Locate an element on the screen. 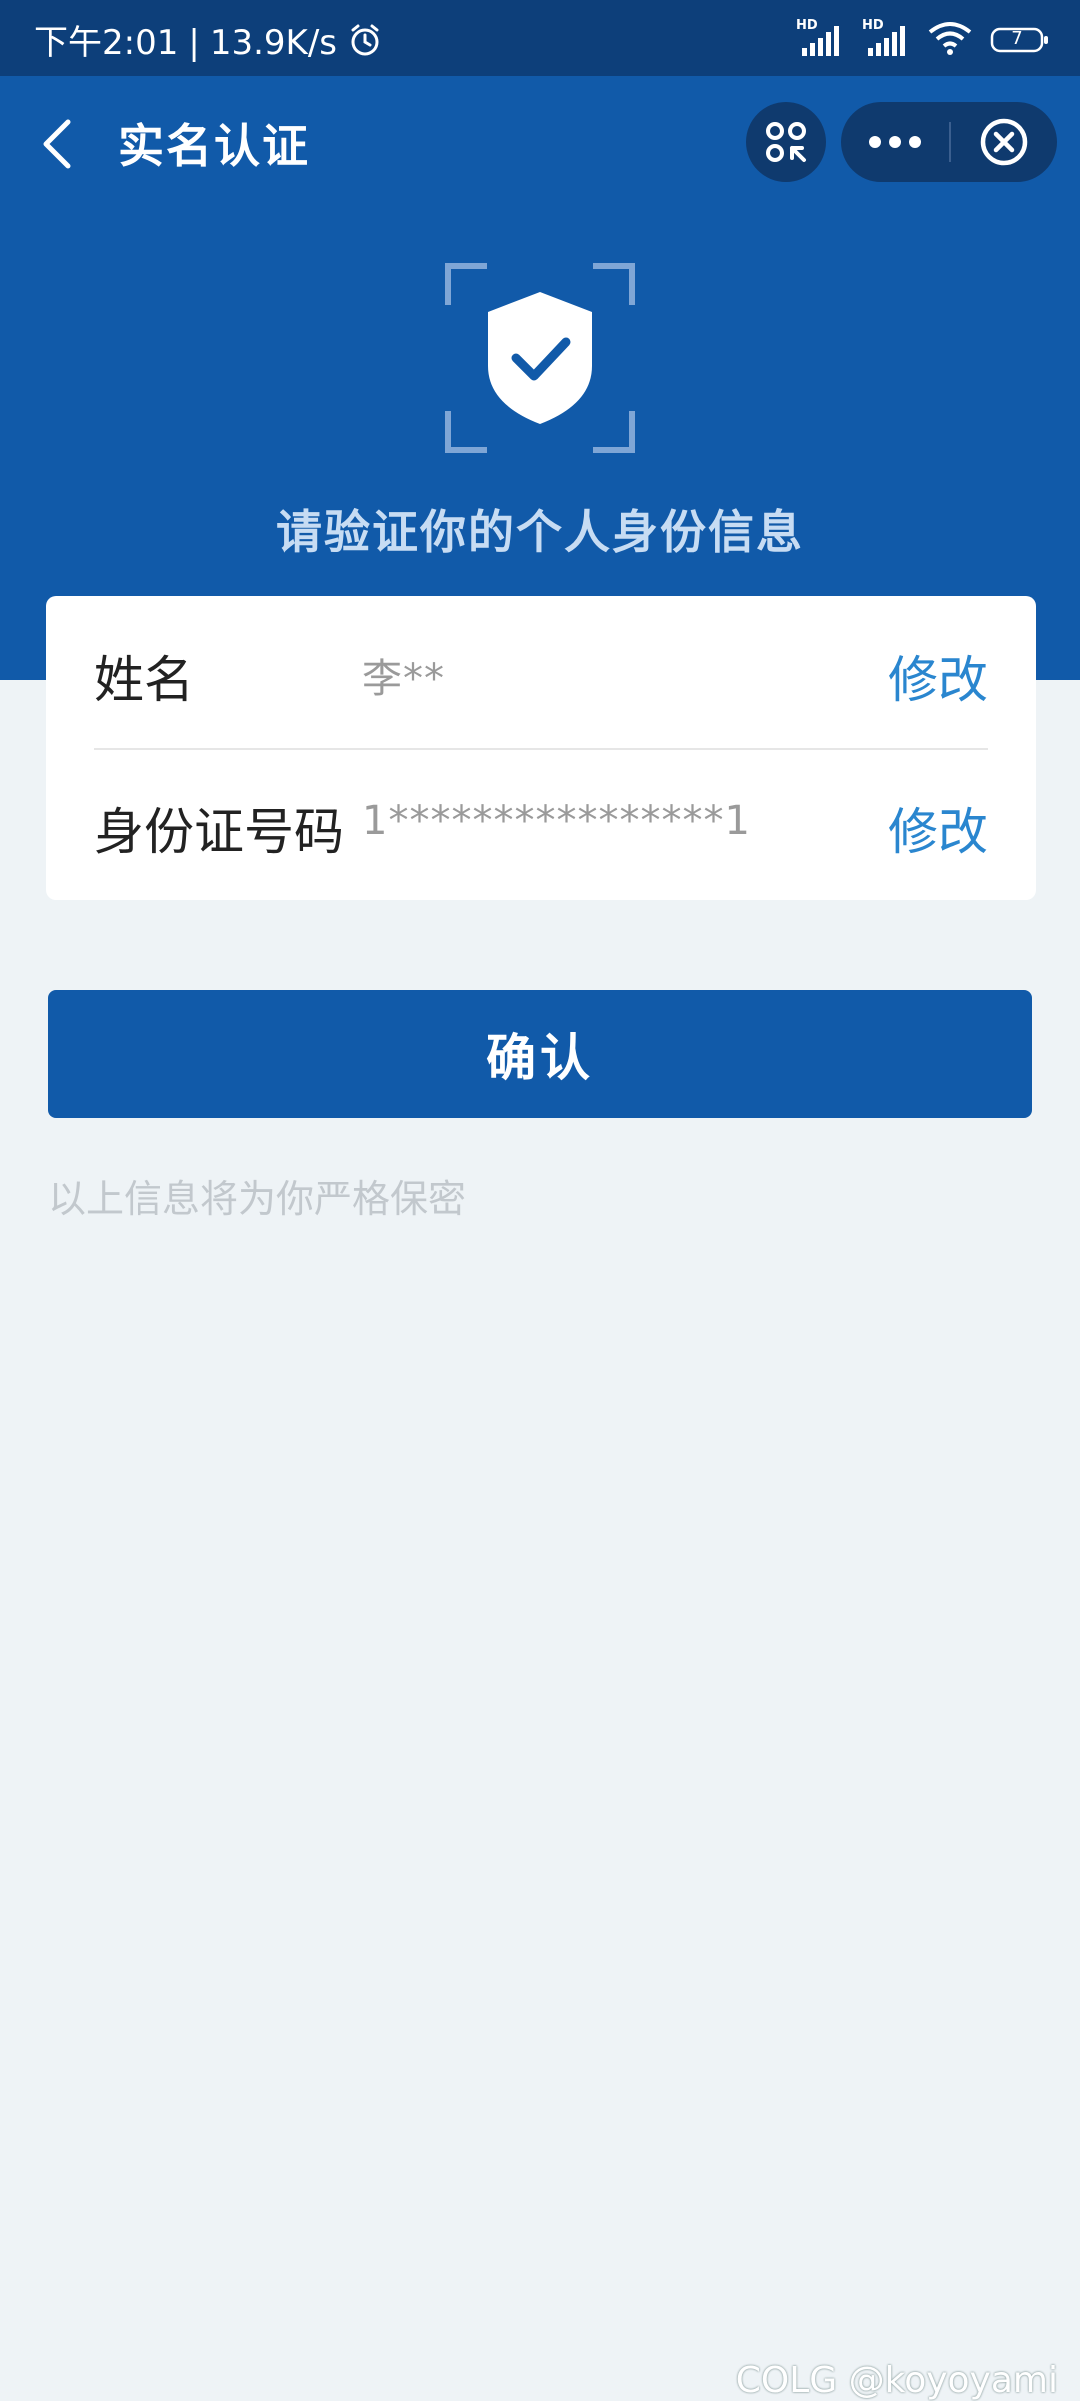 This screenshot has width=1080, height=2401. id-number-row: 身份证号码 1****************1 修改 is located at coordinates (541, 824).